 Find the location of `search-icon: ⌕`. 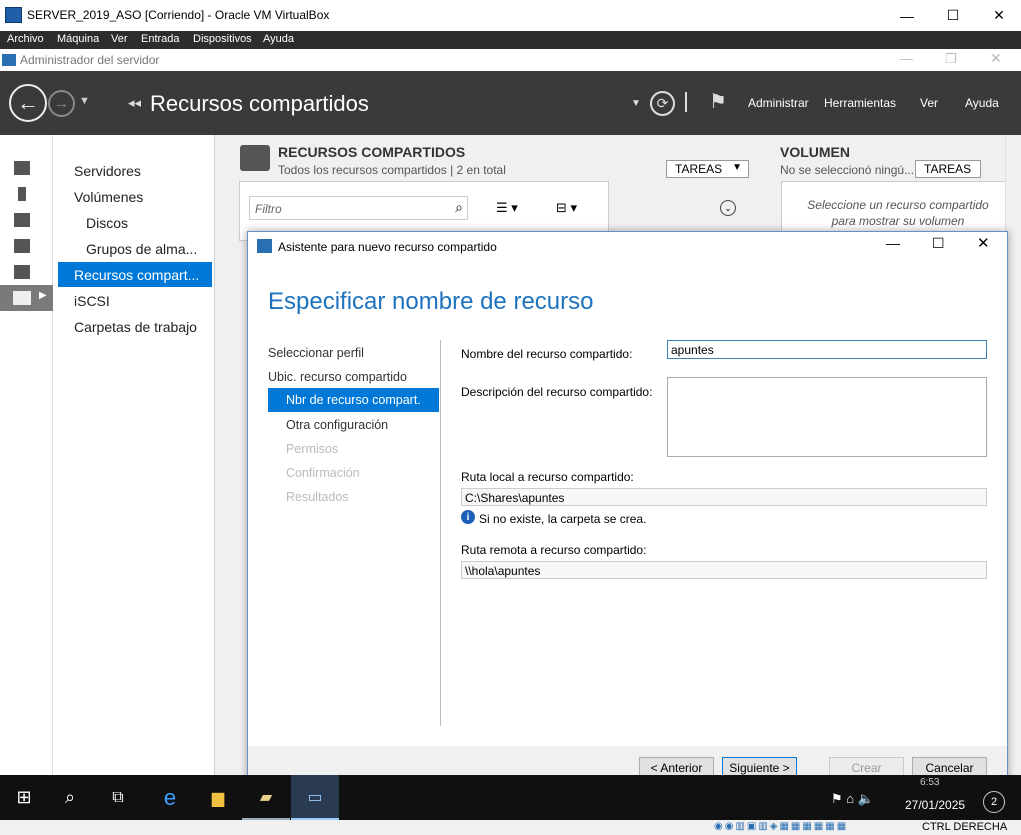

search-icon: ⌕ is located at coordinates (70, 797).